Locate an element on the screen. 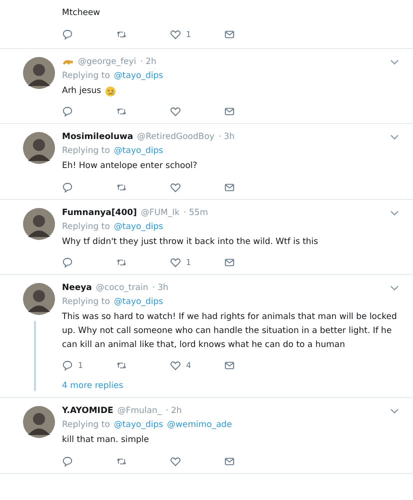  user-name: Neeya is located at coordinates (77, 288).